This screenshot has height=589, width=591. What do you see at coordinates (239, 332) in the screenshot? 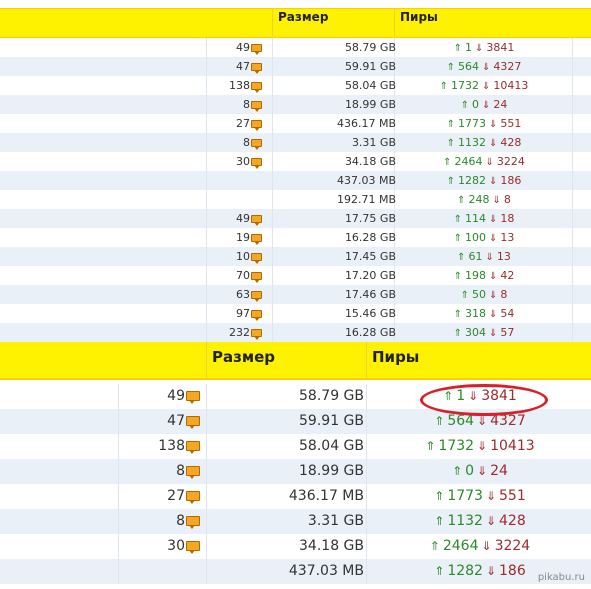
I see `comments-count: 232` at bounding box center [239, 332].